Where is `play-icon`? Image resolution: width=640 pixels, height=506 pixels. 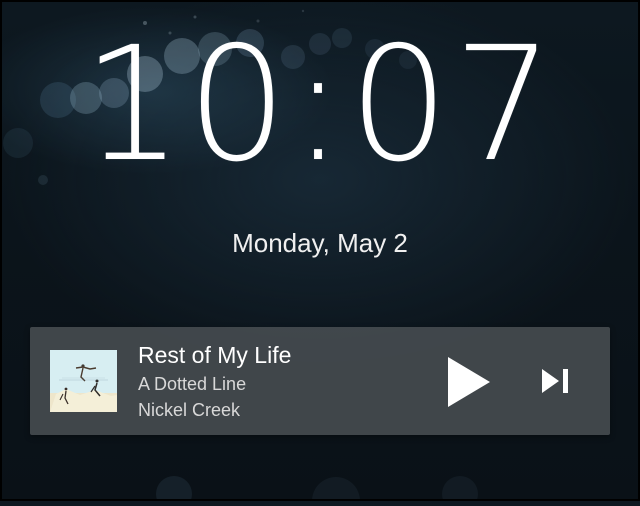
play-icon is located at coordinates (469, 382).